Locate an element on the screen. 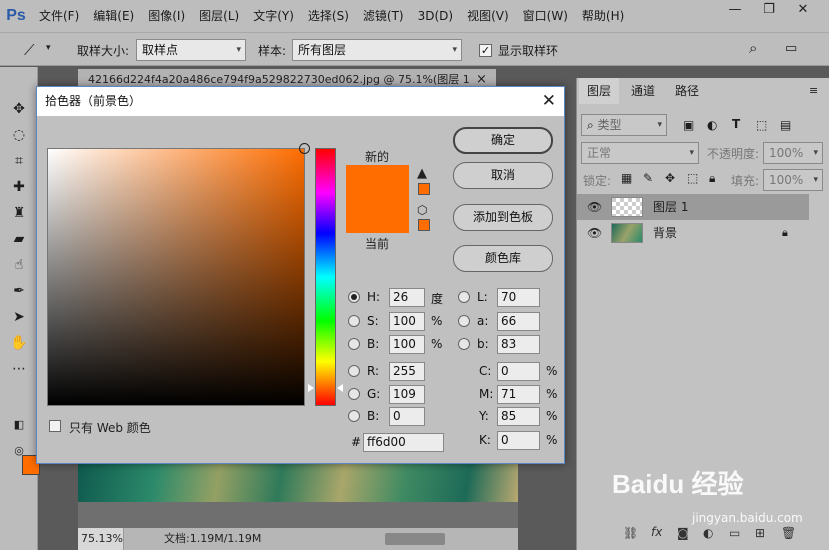  menu-image: 图像(I) is located at coordinates (166, 16).